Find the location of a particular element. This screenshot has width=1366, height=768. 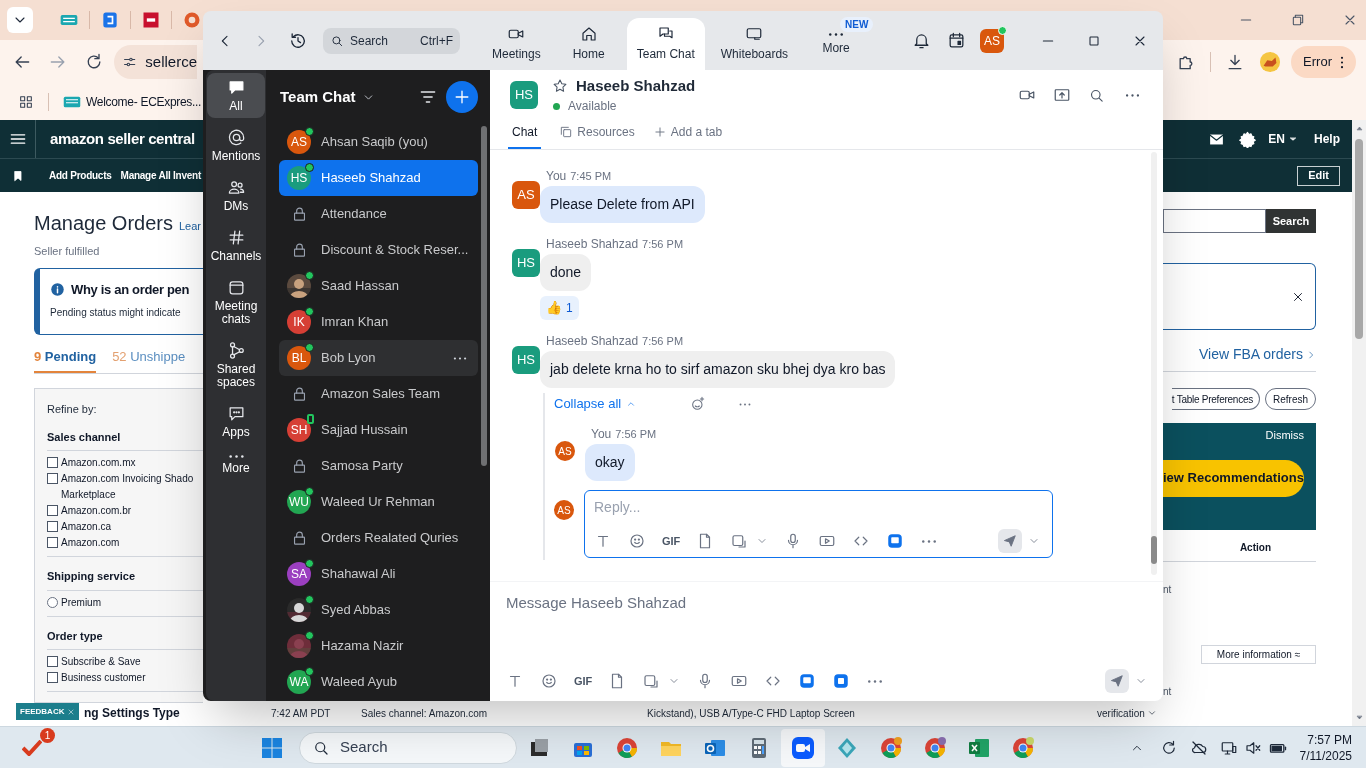

status-link: verification is located at coordinates (1127, 713).